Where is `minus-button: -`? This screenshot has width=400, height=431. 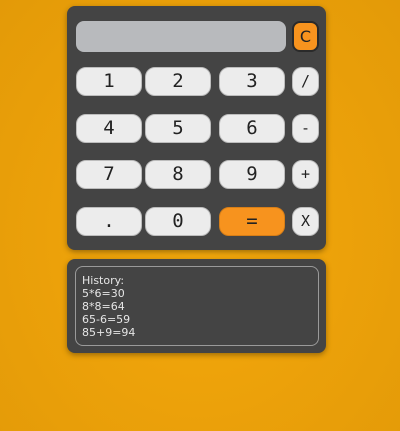 minus-button: - is located at coordinates (305, 128).